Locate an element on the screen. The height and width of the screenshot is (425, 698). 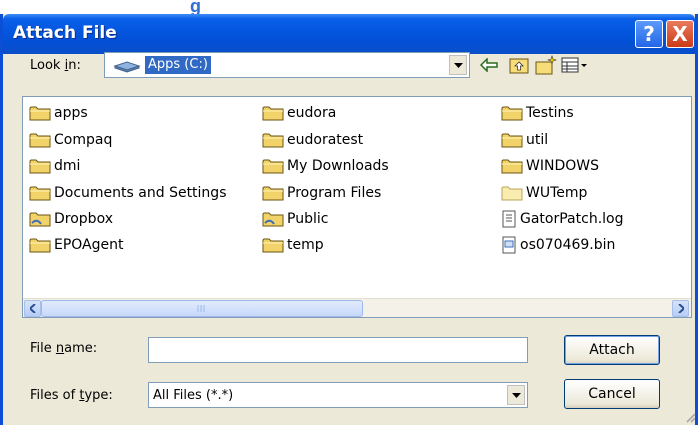
look-in-value: Apps (C:) is located at coordinates (178, 65).